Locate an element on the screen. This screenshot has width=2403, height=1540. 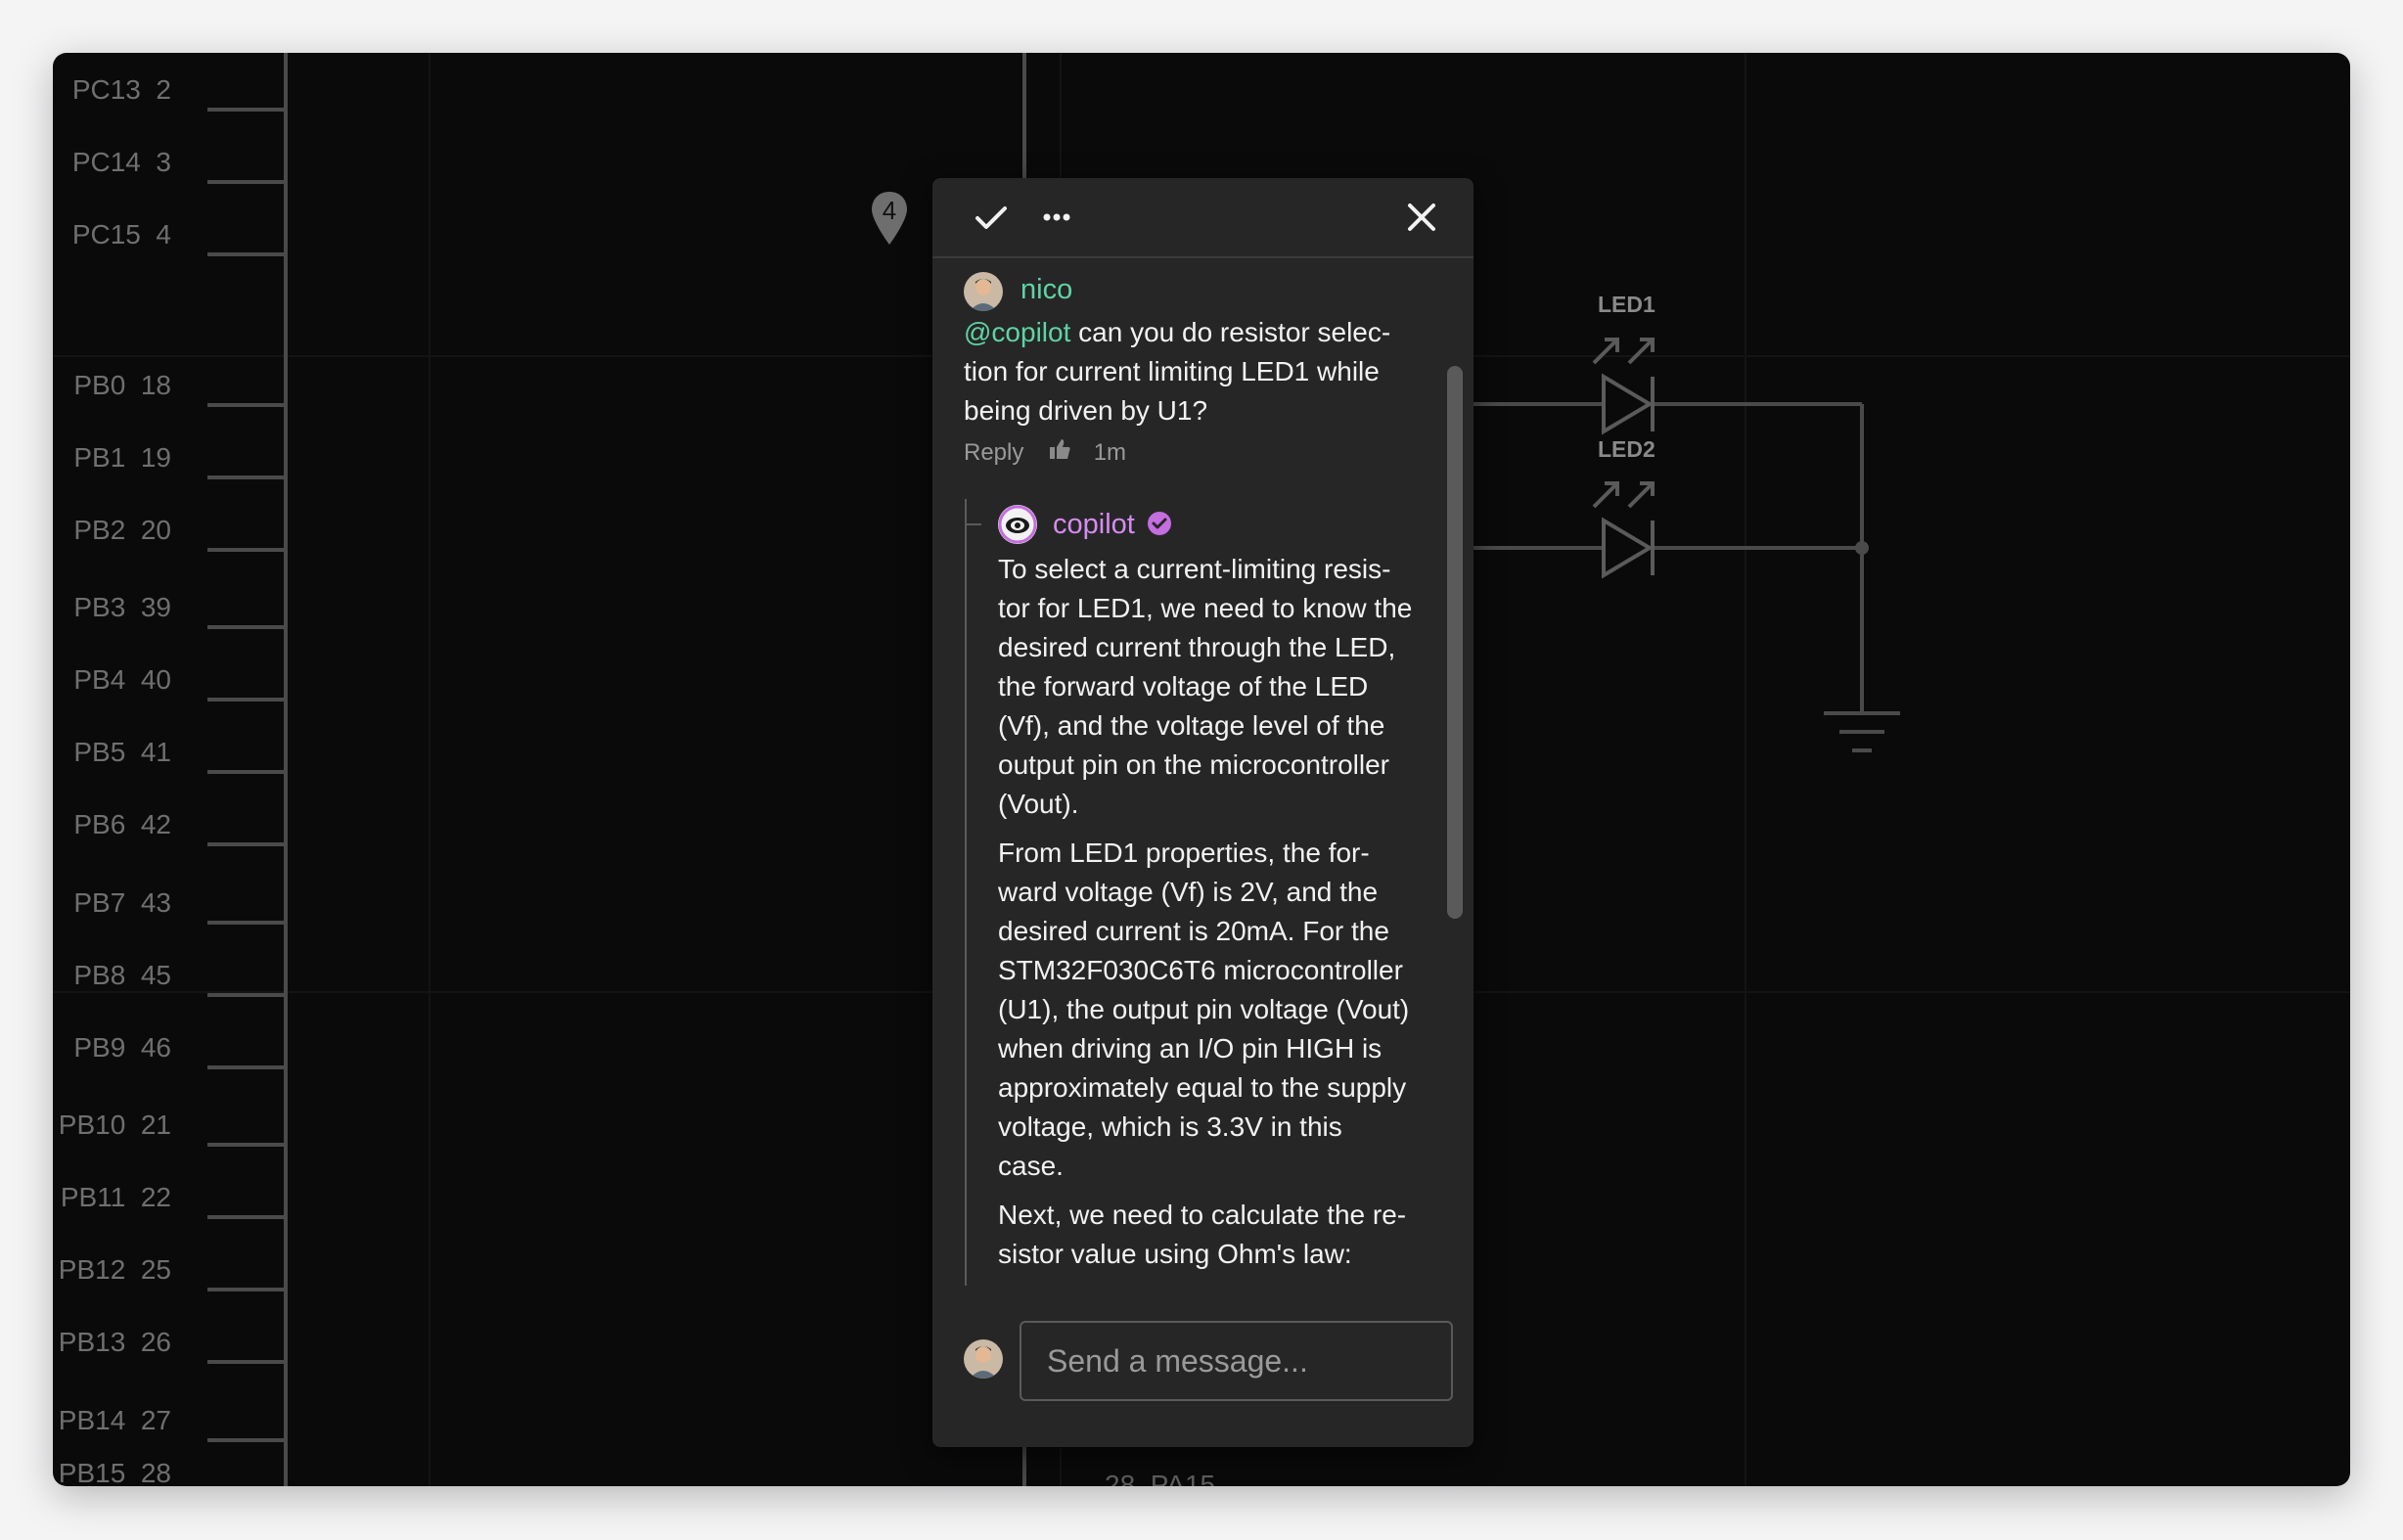
more-options-button is located at coordinates (1056, 218).